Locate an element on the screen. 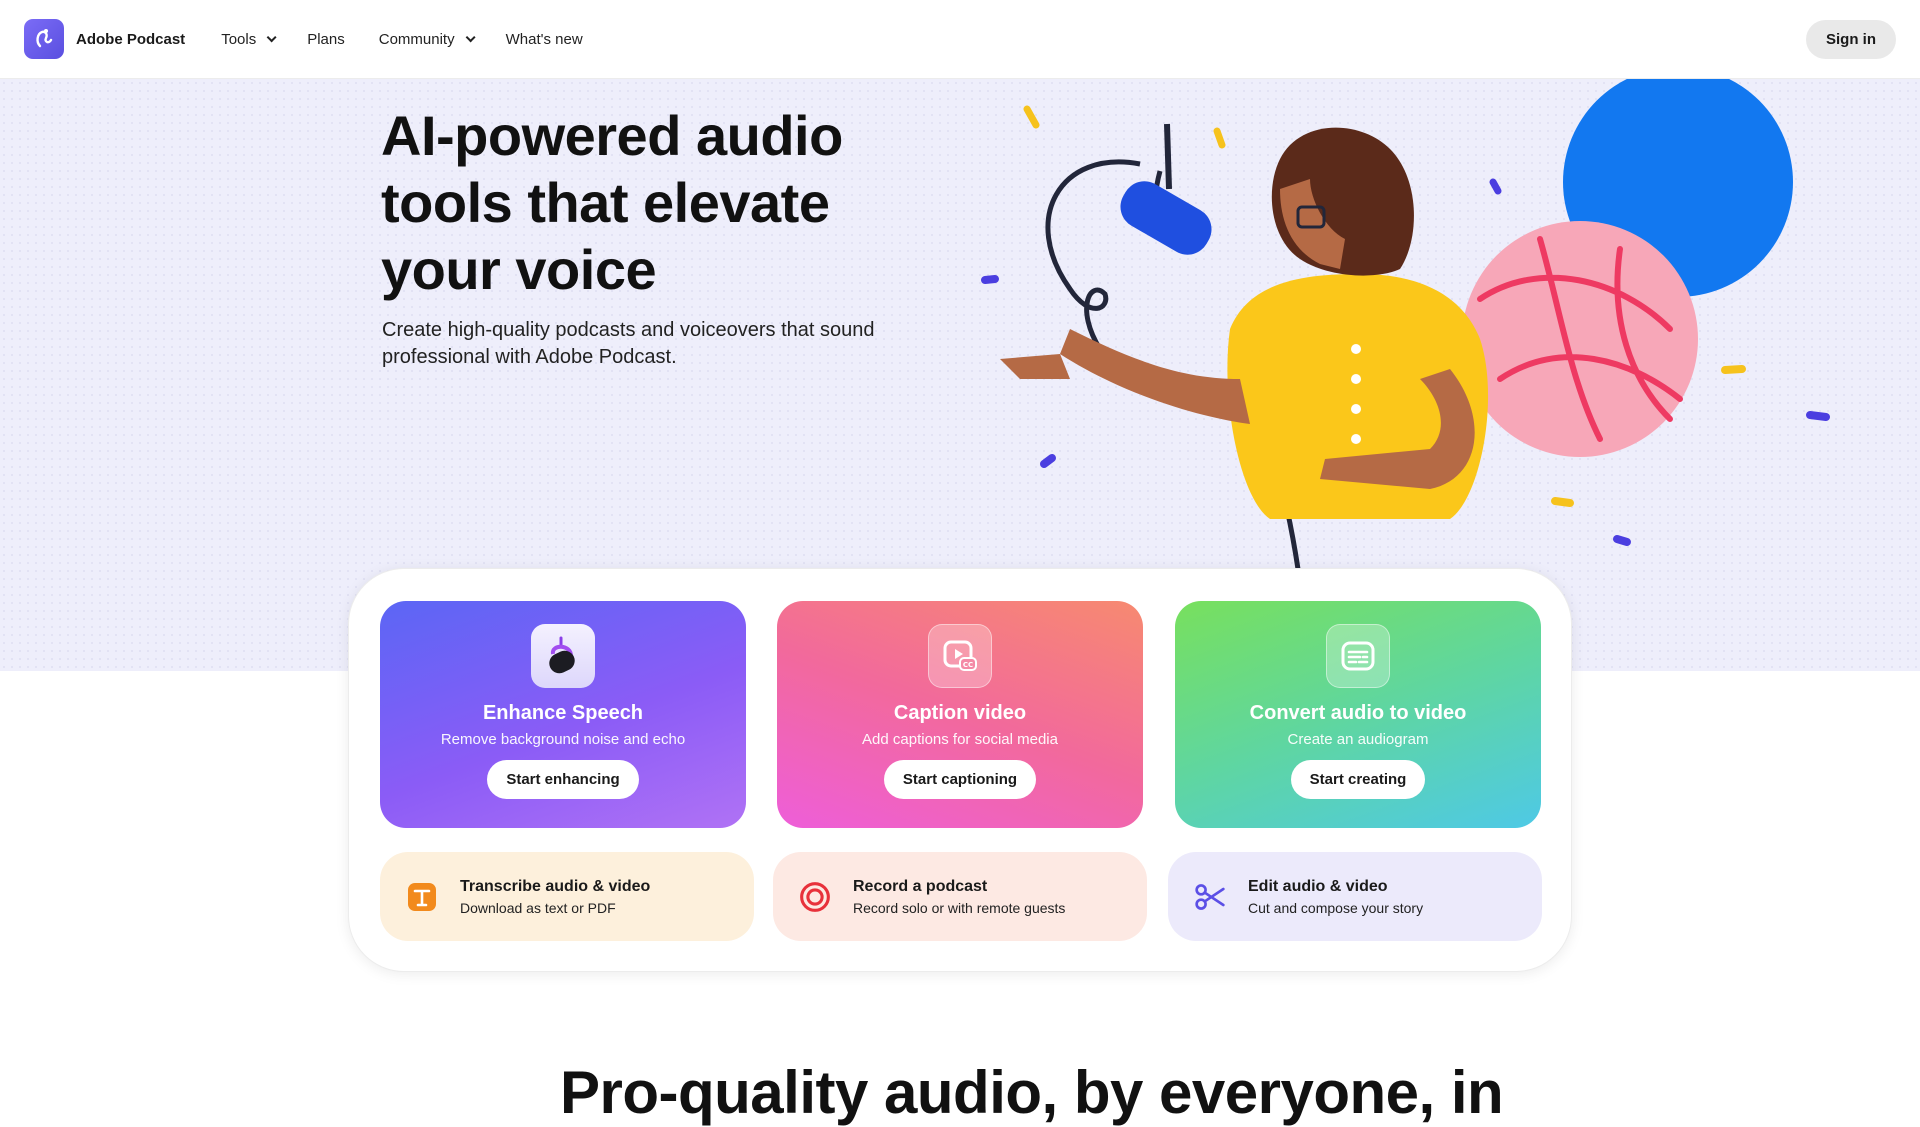 The height and width of the screenshot is (1127, 1920). start-enhancing-button: Start enhancing is located at coordinates (563, 779).